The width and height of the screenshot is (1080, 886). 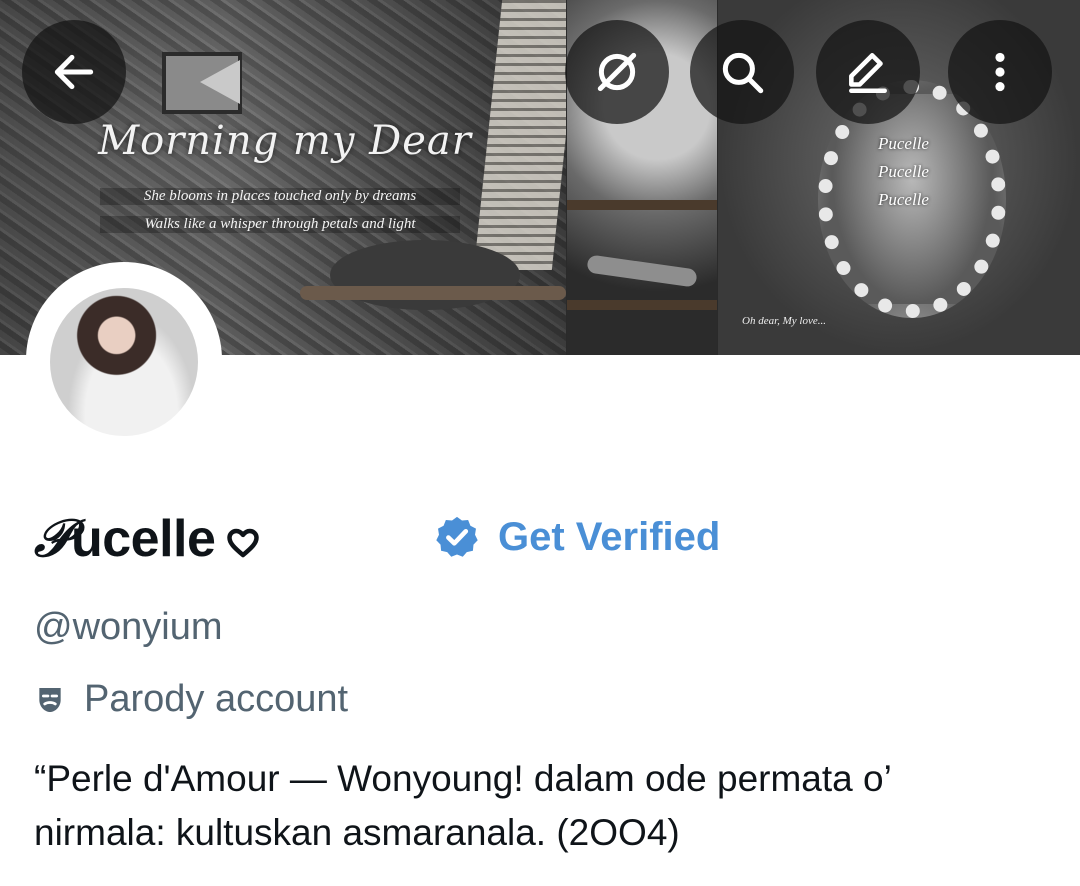 I want to click on search-button, so click(x=742, y=72).